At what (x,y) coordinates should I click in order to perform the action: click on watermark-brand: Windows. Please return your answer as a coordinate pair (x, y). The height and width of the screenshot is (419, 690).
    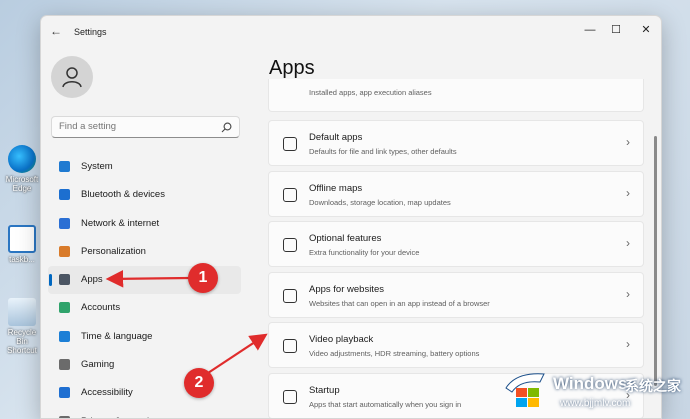
    Looking at the image, I should click on (590, 383).